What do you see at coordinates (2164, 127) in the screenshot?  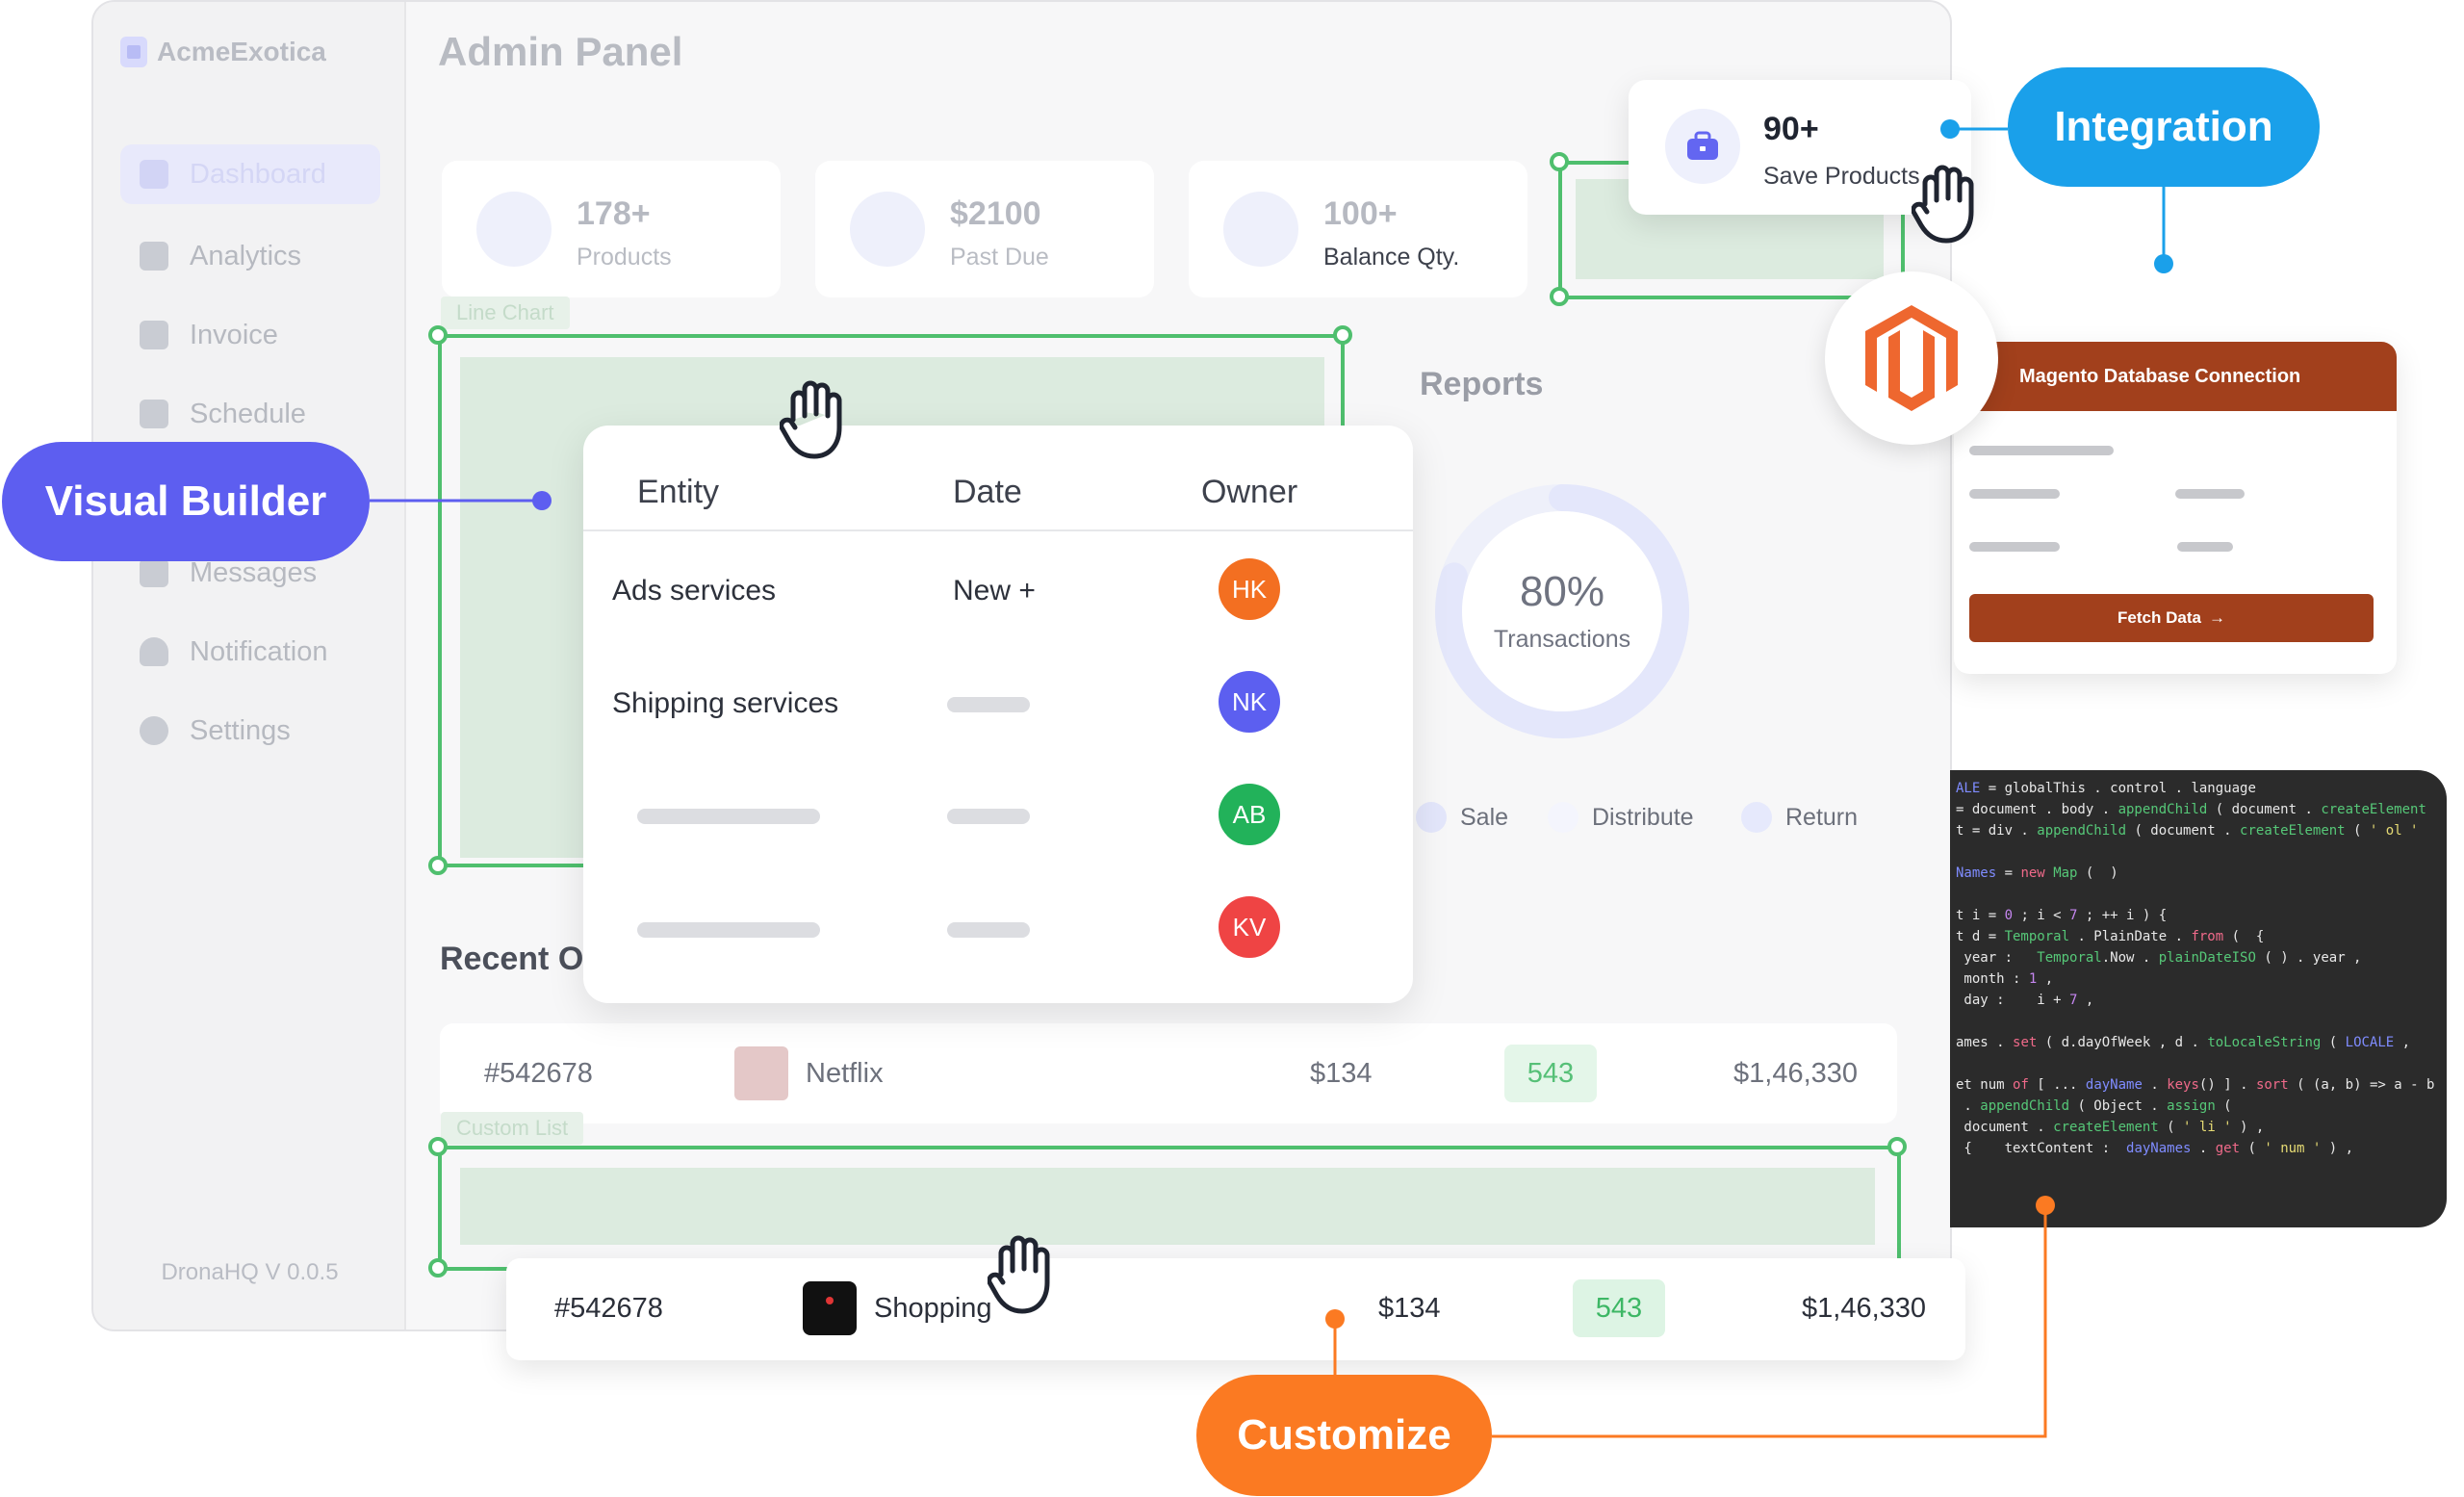 I see `integration-label: Integration` at bounding box center [2164, 127].